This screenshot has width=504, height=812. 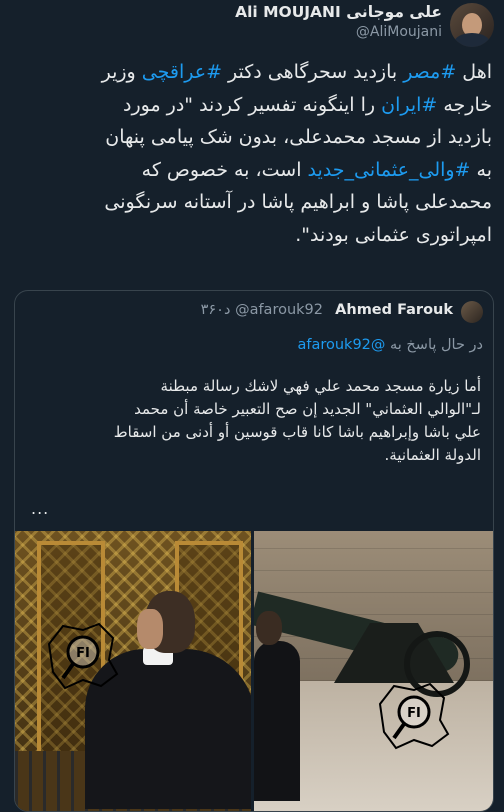 I want to click on tweet-text-segment: امپراتوری عثمانی بودند"., so click(x=393, y=234).